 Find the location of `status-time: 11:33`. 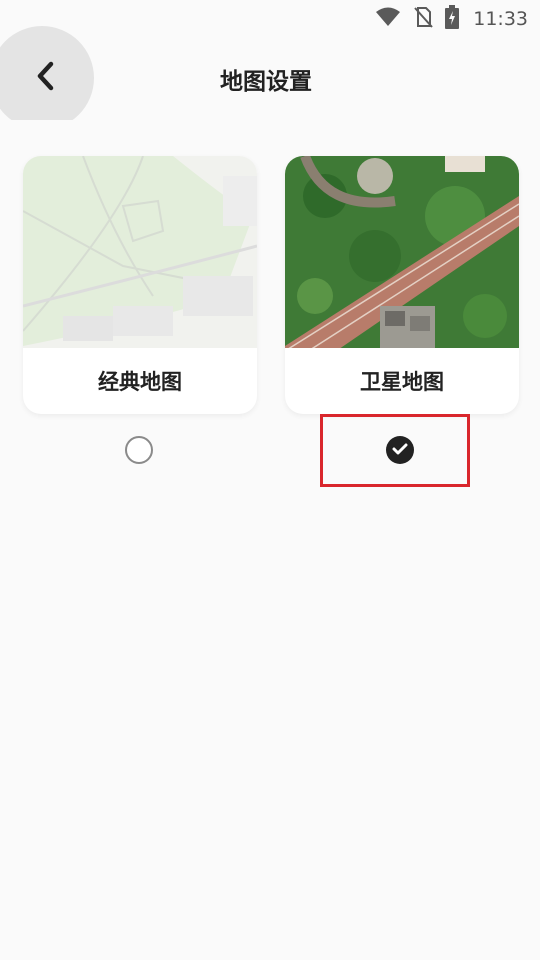

status-time: 11:33 is located at coordinates (500, 19).